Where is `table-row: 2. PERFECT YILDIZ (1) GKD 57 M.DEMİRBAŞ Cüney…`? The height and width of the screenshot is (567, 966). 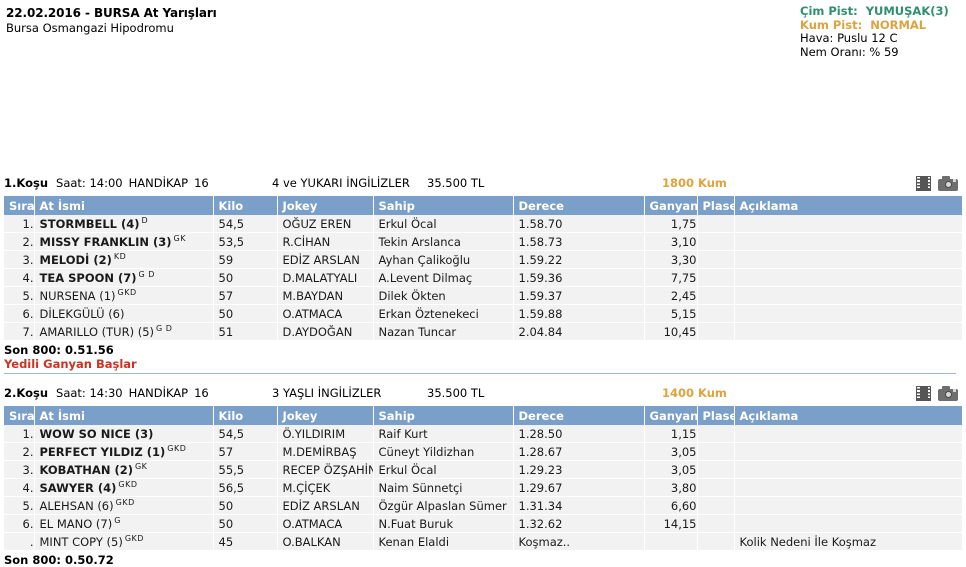 table-row: 2. PERFECT YILDIZ (1) GKD 57 M.DEMİRBAŞ Cüney… is located at coordinates (483, 451).